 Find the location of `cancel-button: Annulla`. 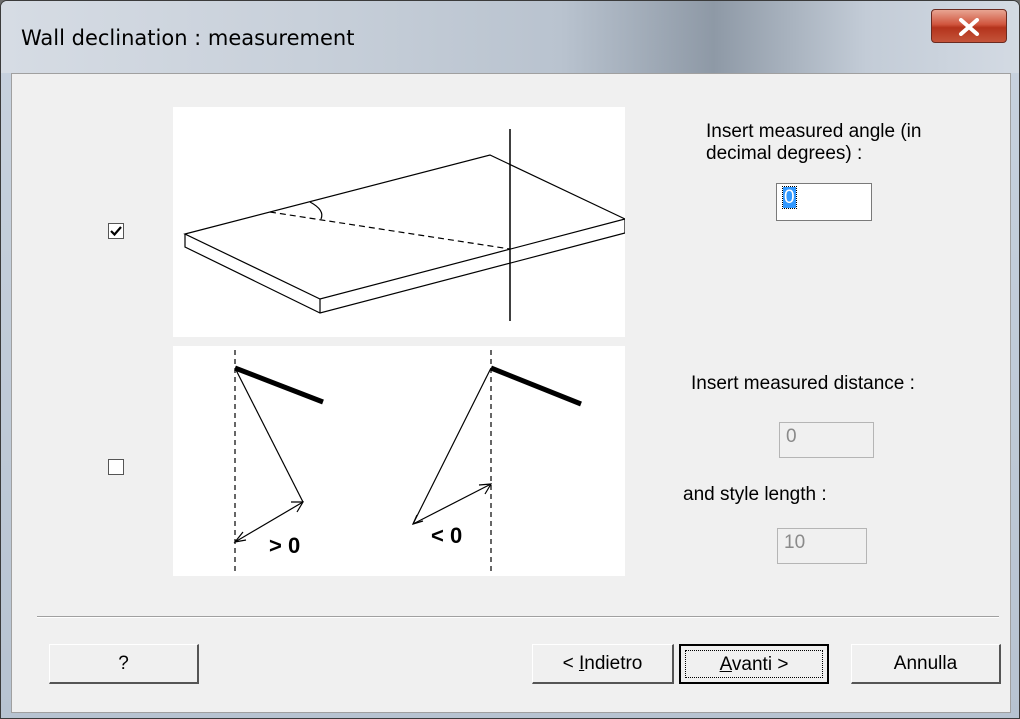

cancel-button: Annulla is located at coordinates (926, 664).